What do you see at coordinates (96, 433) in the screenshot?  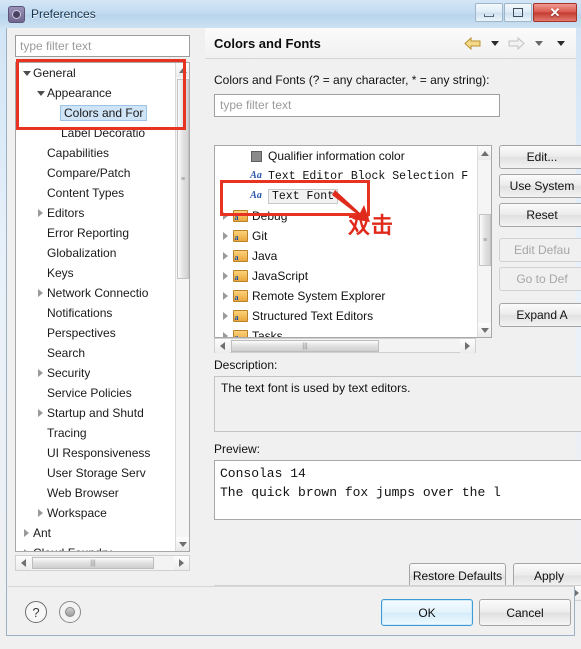 I see `sidebar-item-tracing: Tracing` at bounding box center [96, 433].